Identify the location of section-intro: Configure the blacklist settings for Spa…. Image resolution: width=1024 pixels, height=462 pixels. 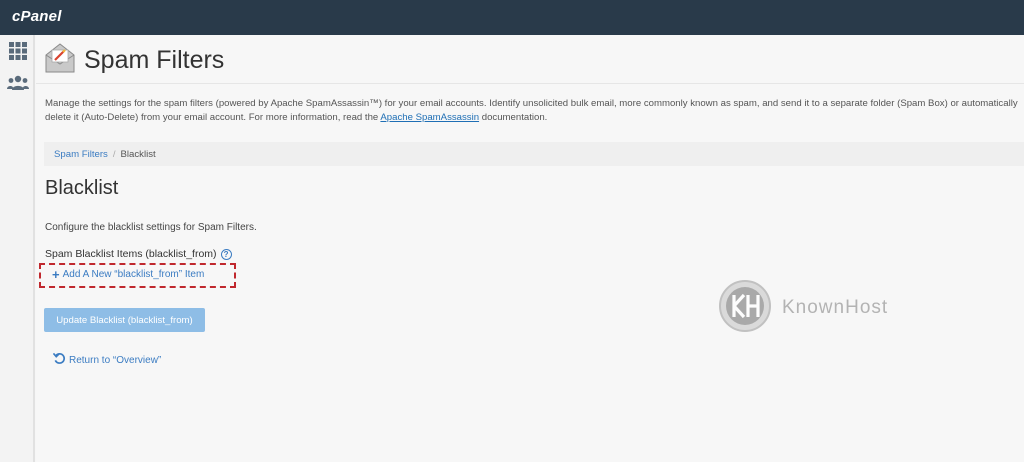
(151, 227).